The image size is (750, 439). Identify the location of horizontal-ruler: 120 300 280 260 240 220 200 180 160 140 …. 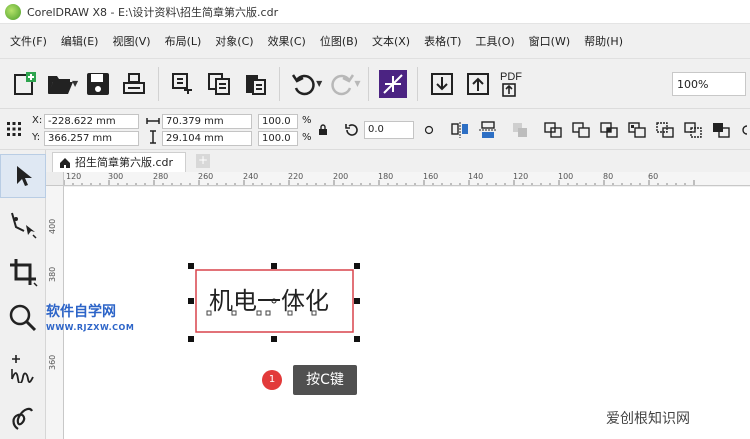
(407, 179).